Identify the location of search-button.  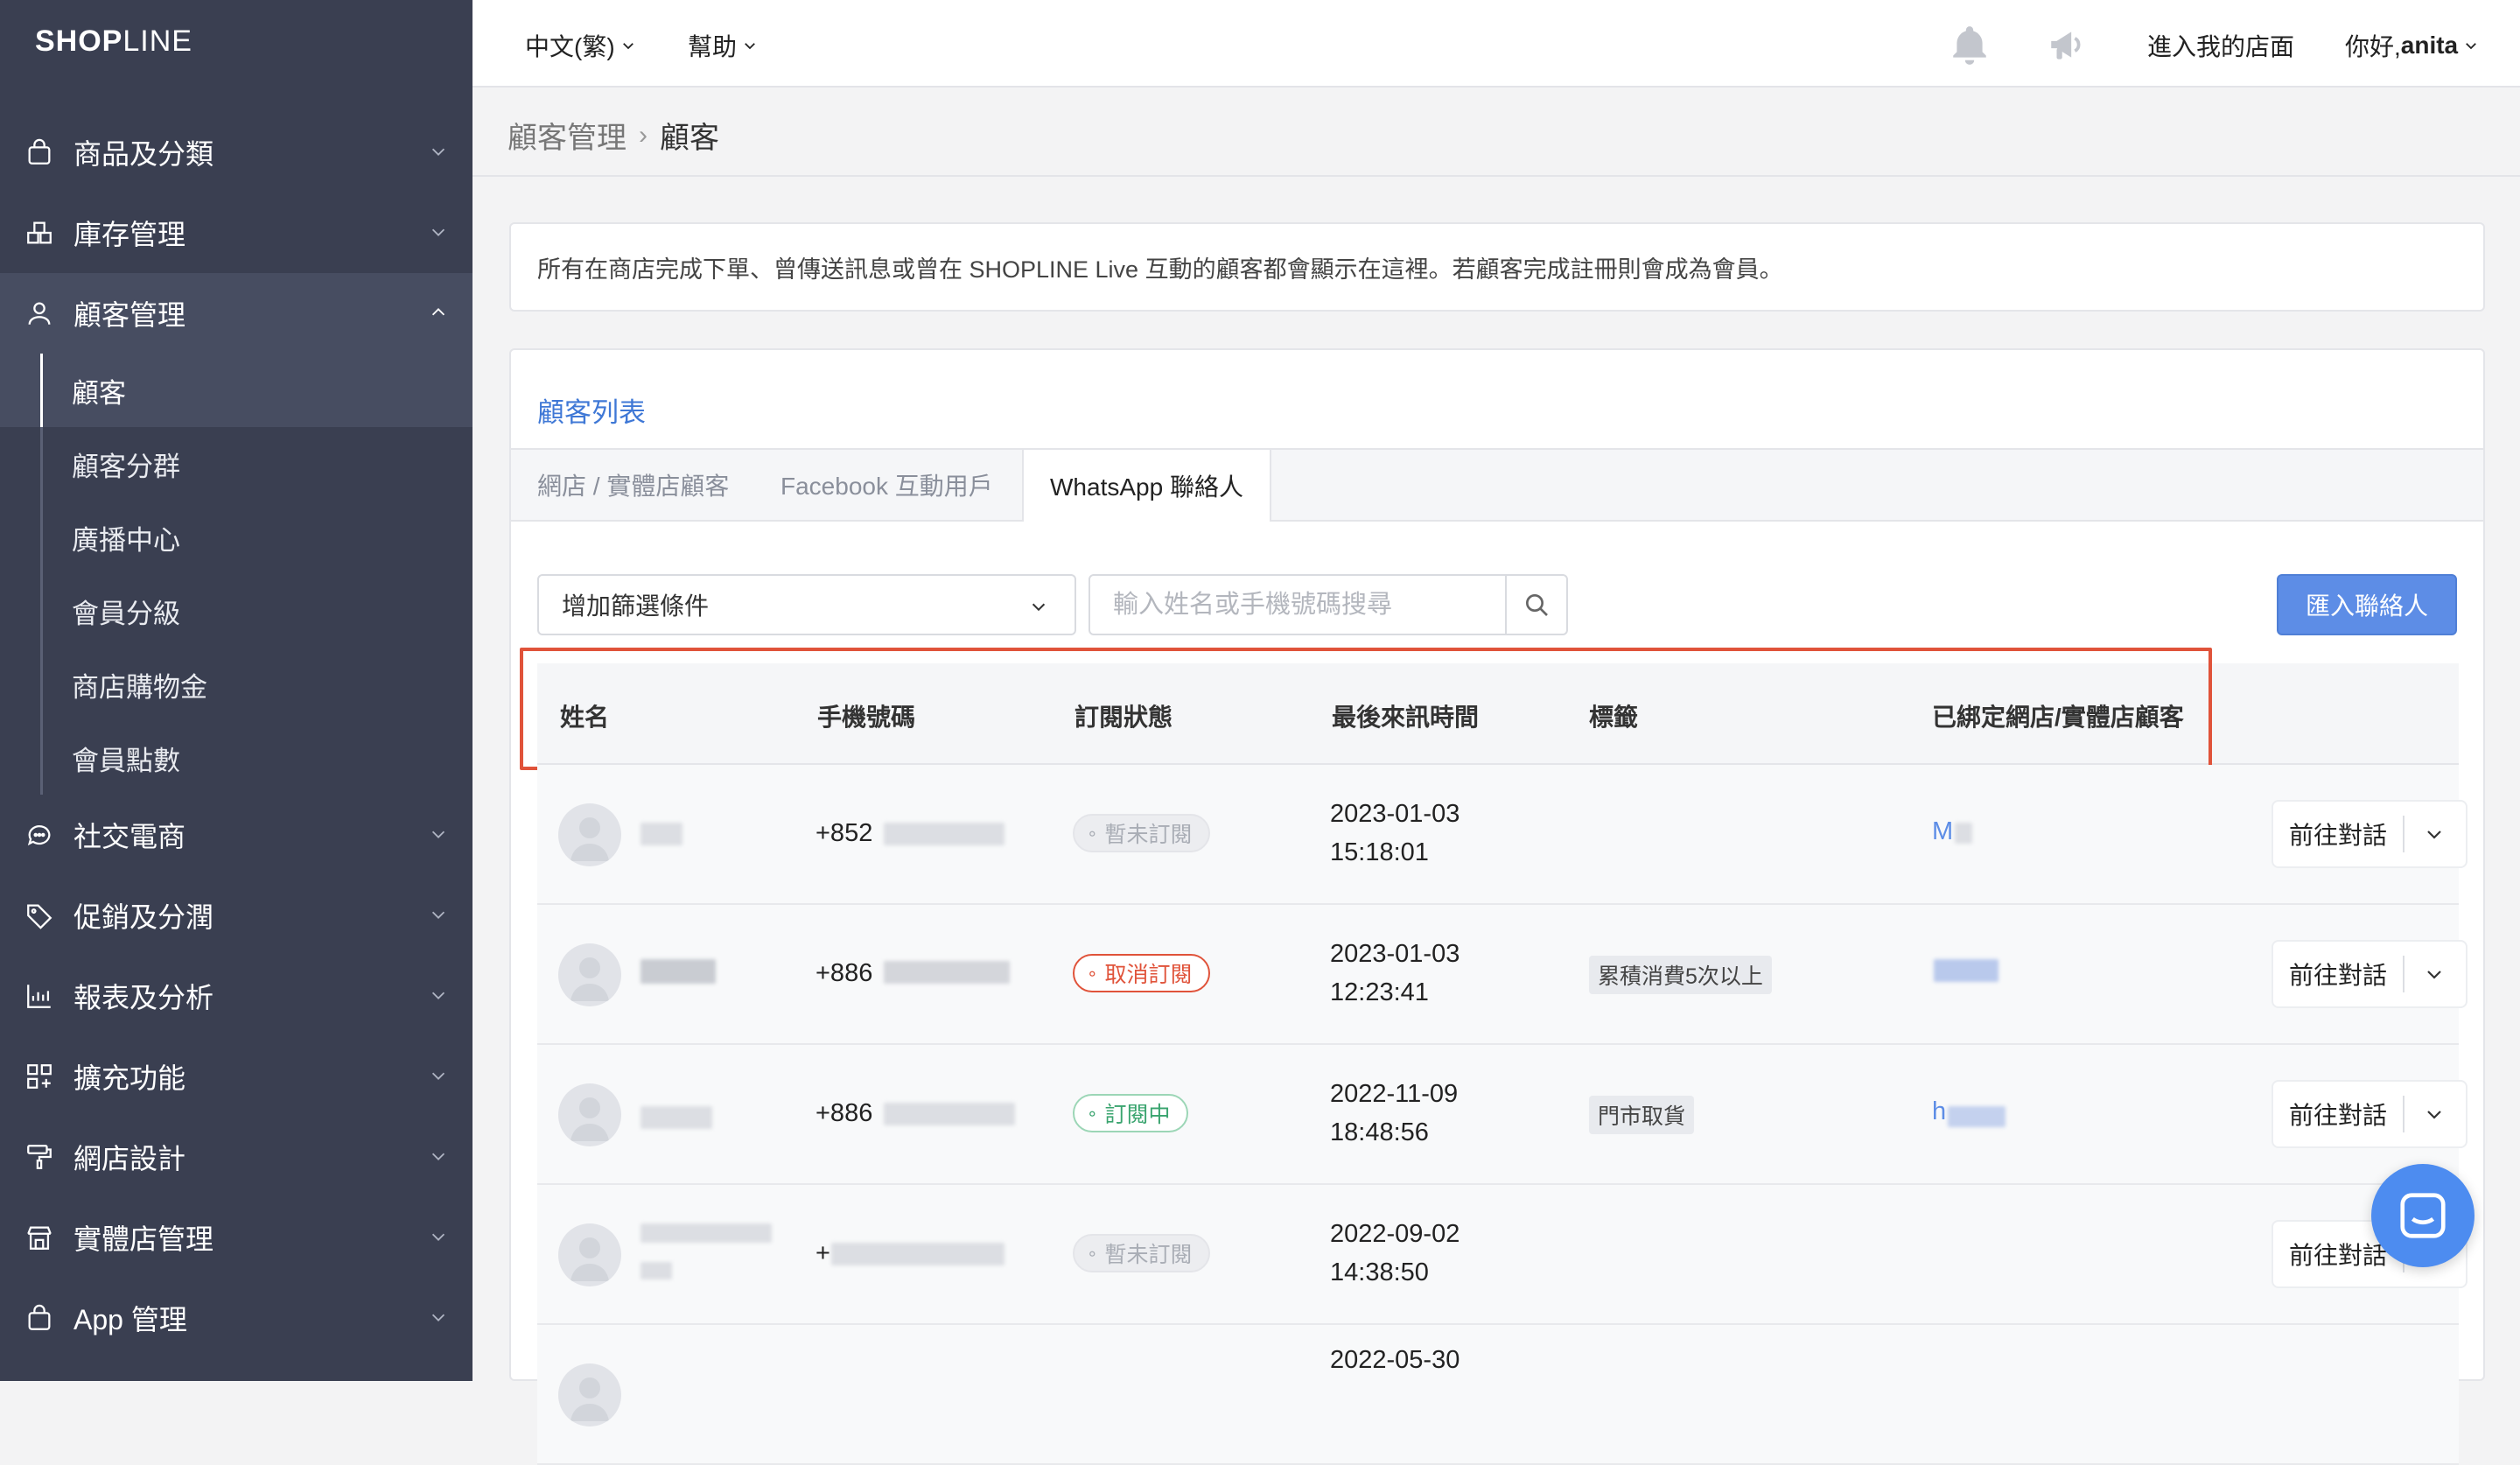
(1536, 604).